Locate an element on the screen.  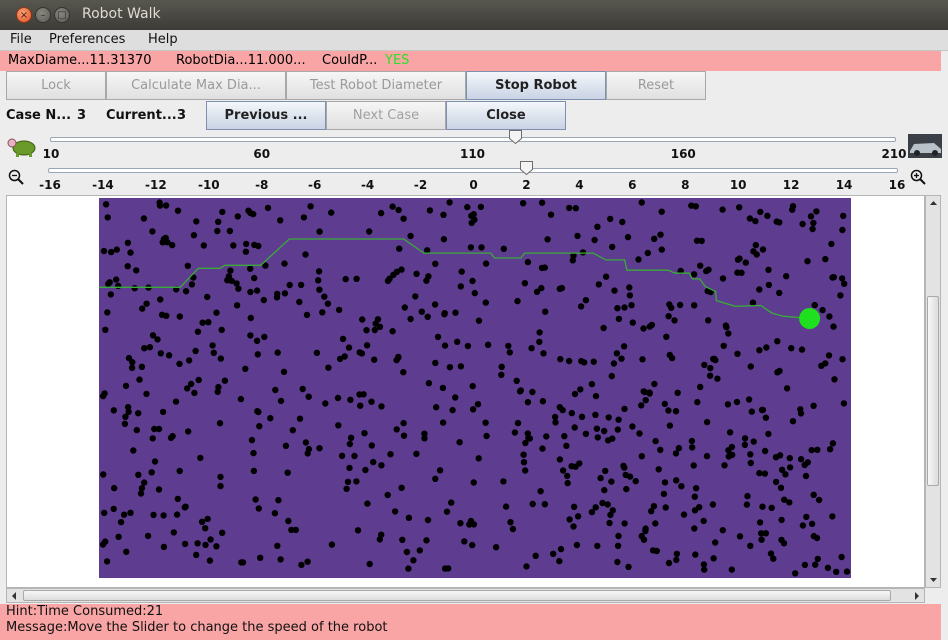
scroll-right-icon is located at coordinates (917, 596).